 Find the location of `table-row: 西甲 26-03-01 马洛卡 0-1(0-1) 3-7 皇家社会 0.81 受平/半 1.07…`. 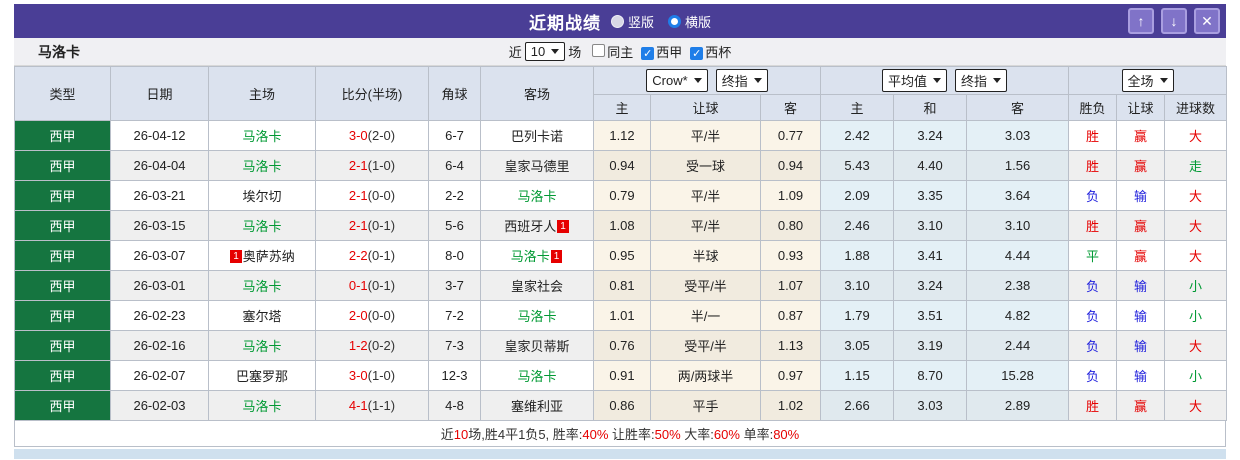

table-row: 西甲 26-03-01 马洛卡 0-1(0-1) 3-7 皇家社会 0.81 受平/半 1.07… is located at coordinates (621, 285).